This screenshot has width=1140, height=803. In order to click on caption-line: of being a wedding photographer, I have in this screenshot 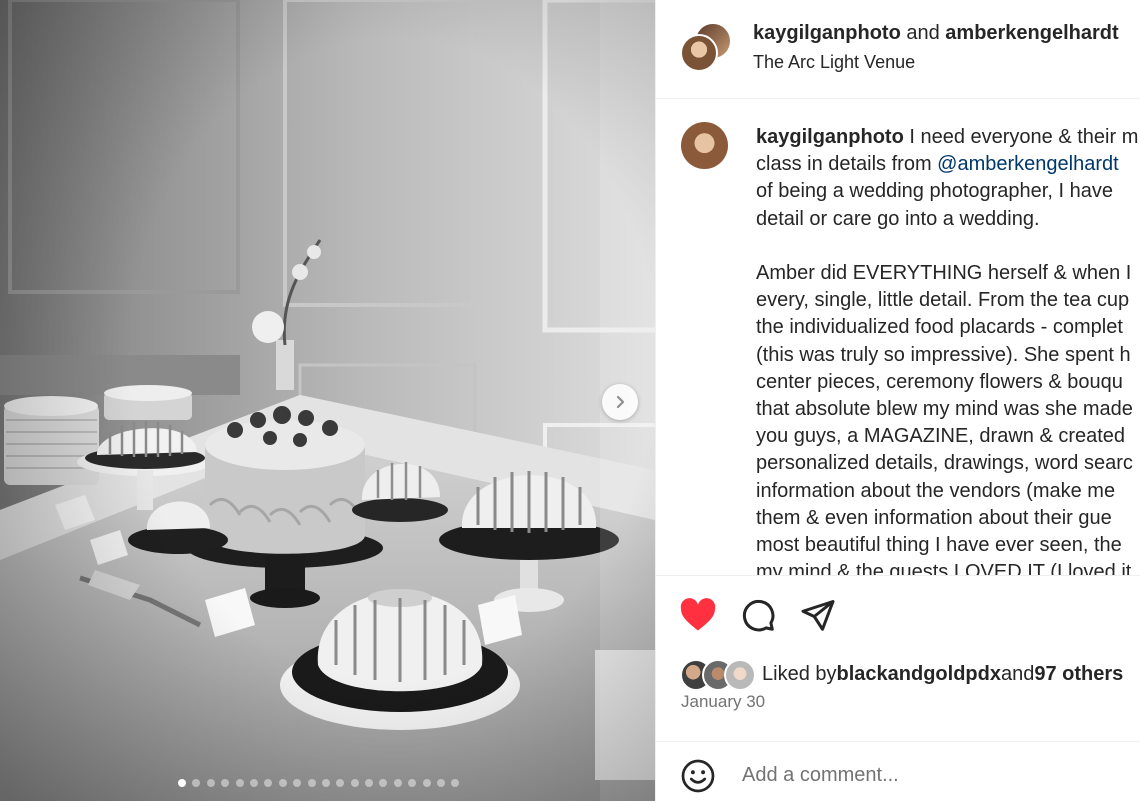, I will do `click(934, 191)`.